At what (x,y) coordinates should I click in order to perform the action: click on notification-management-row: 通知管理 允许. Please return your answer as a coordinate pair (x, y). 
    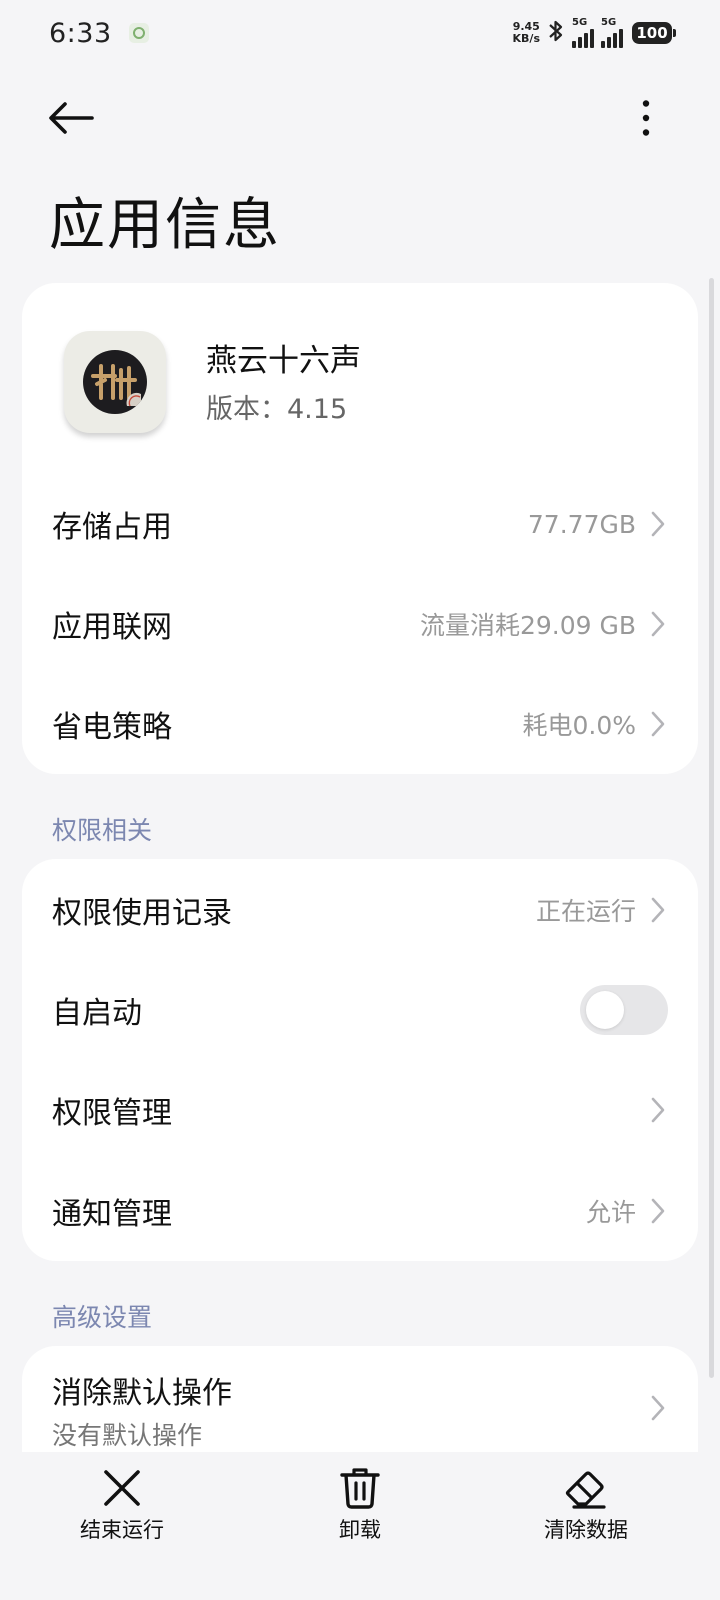
    Looking at the image, I should click on (360, 1211).